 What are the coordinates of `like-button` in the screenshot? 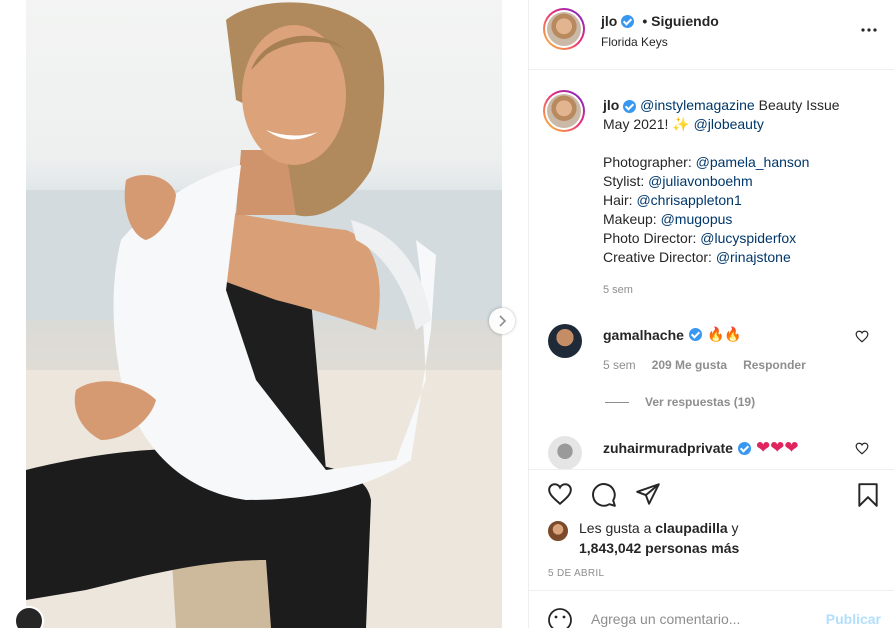 It's located at (560, 496).